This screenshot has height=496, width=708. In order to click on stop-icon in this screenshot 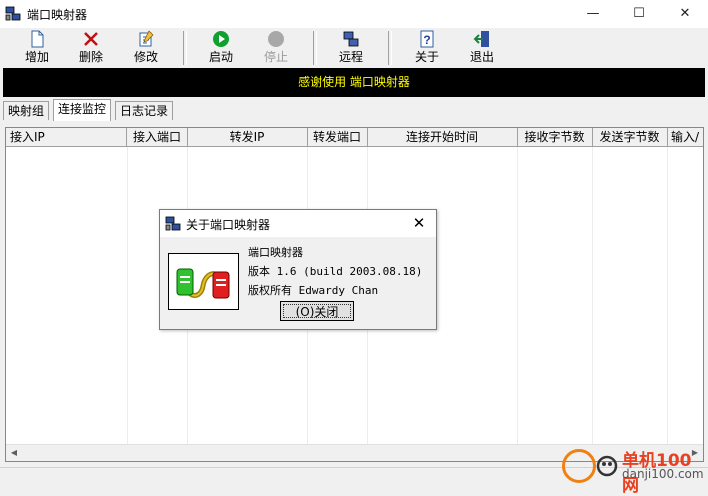, I will do `click(276, 39)`.